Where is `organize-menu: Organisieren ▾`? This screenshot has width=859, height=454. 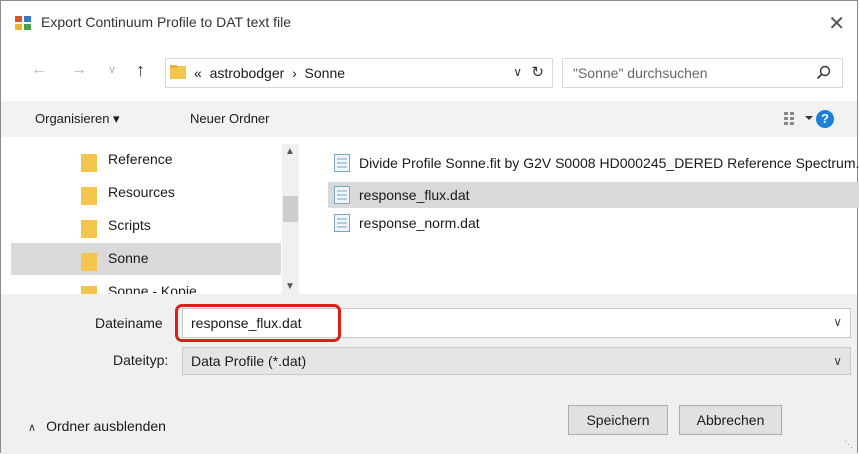 organize-menu: Organisieren ▾ is located at coordinates (77, 119).